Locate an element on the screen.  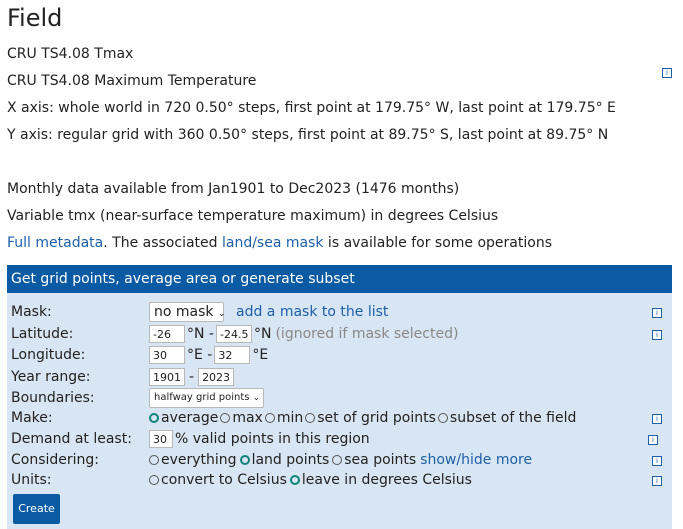
units-convert-radio is located at coordinates (154, 480).